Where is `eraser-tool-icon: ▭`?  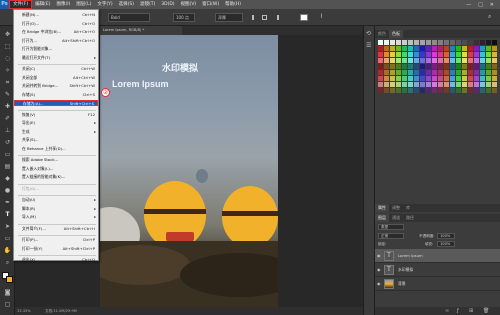 eraser-tool-icon: ▭ is located at coordinates (7, 154).